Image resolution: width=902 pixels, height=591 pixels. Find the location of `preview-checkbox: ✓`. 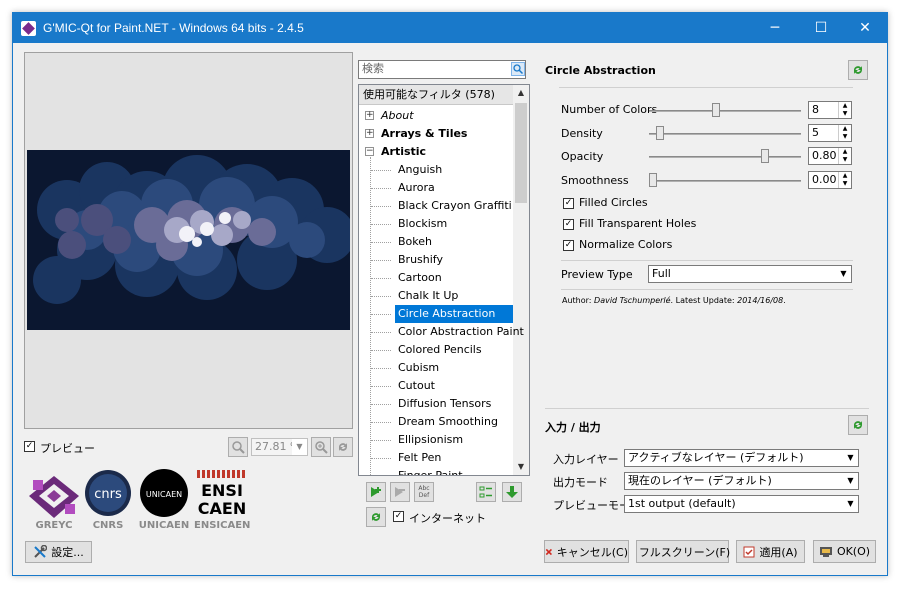

preview-checkbox: ✓ is located at coordinates (29, 446).